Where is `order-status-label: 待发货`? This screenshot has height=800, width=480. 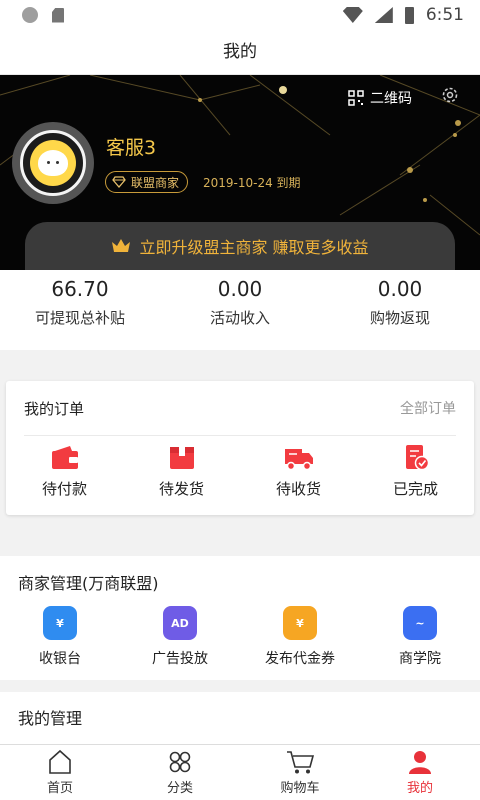 order-status-label: 待发货 is located at coordinates (181, 489).